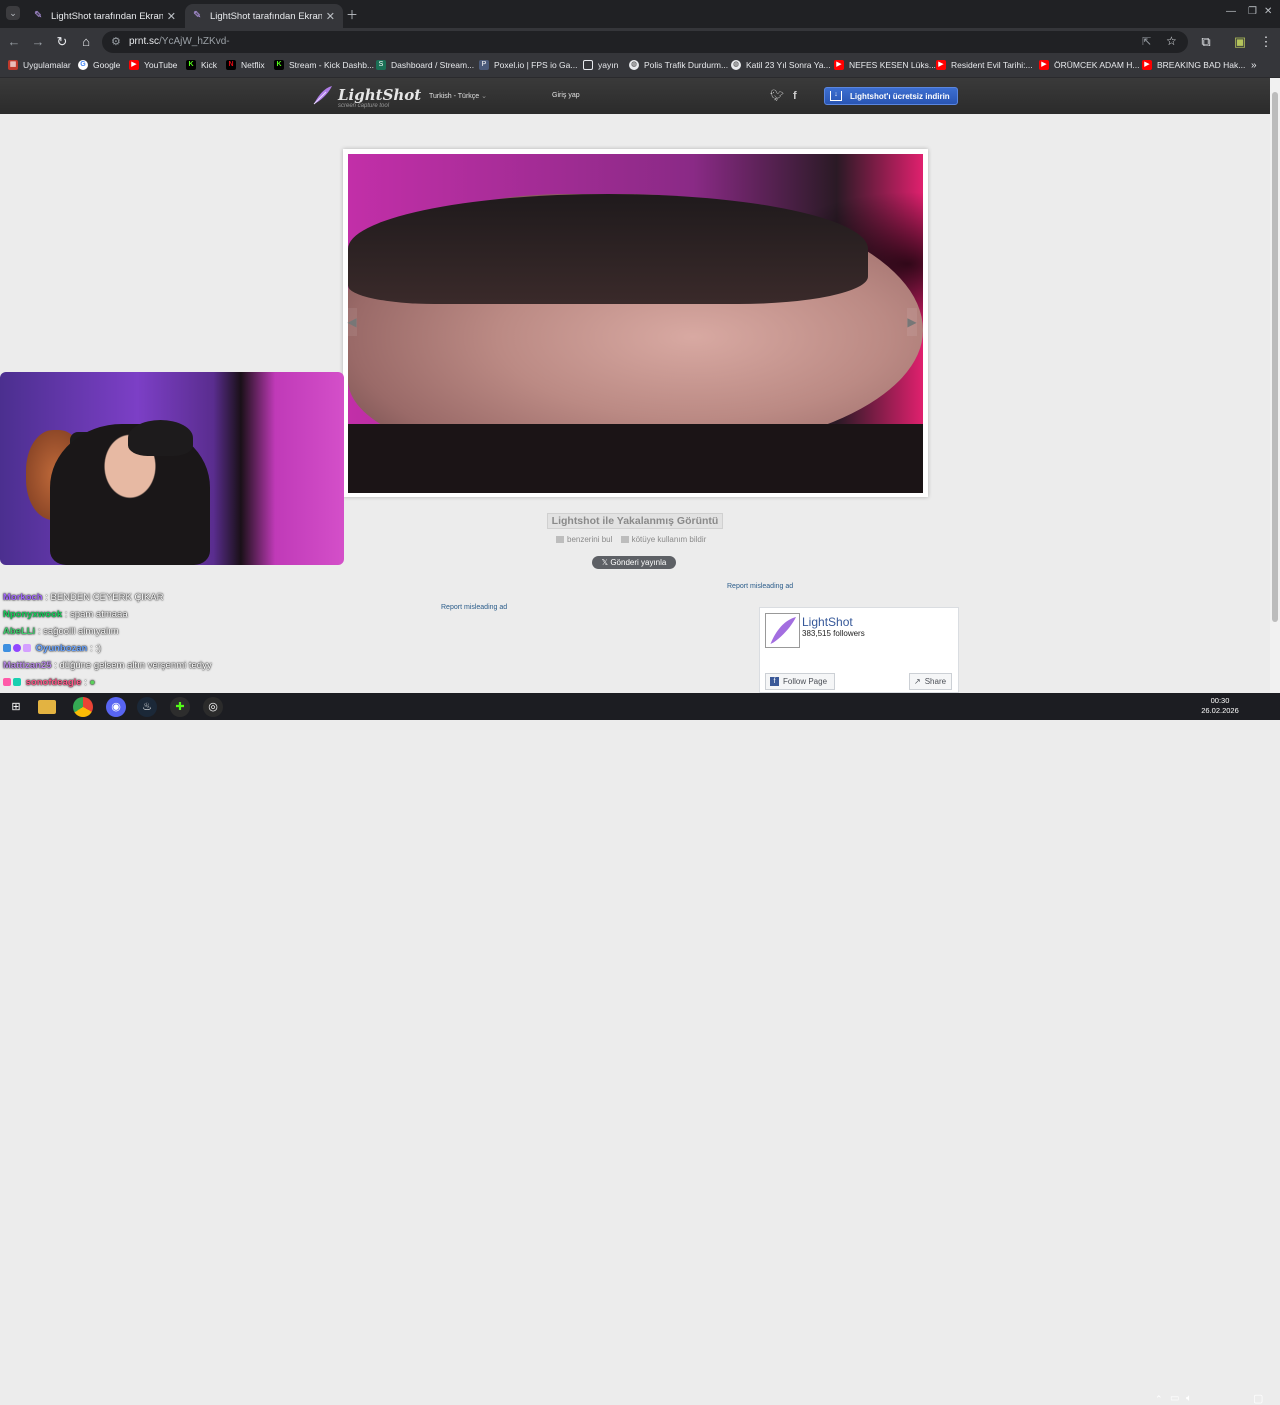 The image size is (1280, 1405). What do you see at coordinates (1240, 42) in the screenshot?
I see `profile-icon: ▣` at bounding box center [1240, 42].